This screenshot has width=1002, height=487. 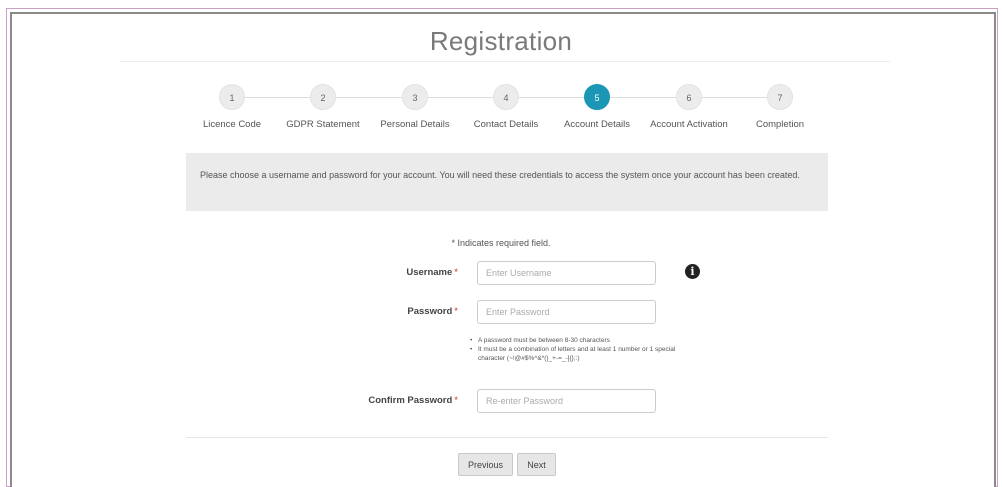 What do you see at coordinates (415, 97) in the screenshot?
I see `step-number-badge: 3` at bounding box center [415, 97].